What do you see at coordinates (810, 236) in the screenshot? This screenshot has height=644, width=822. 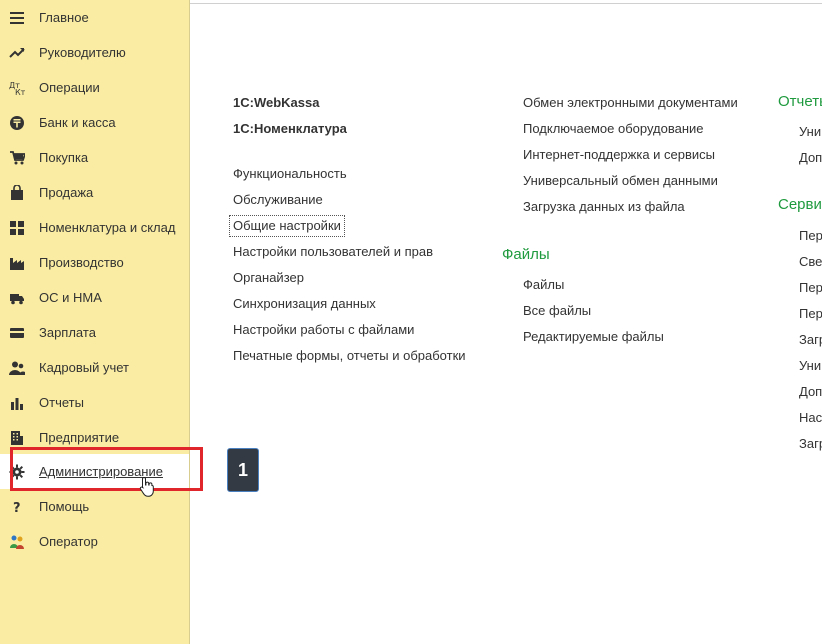 I see `services-link-1: Пер` at bounding box center [810, 236].